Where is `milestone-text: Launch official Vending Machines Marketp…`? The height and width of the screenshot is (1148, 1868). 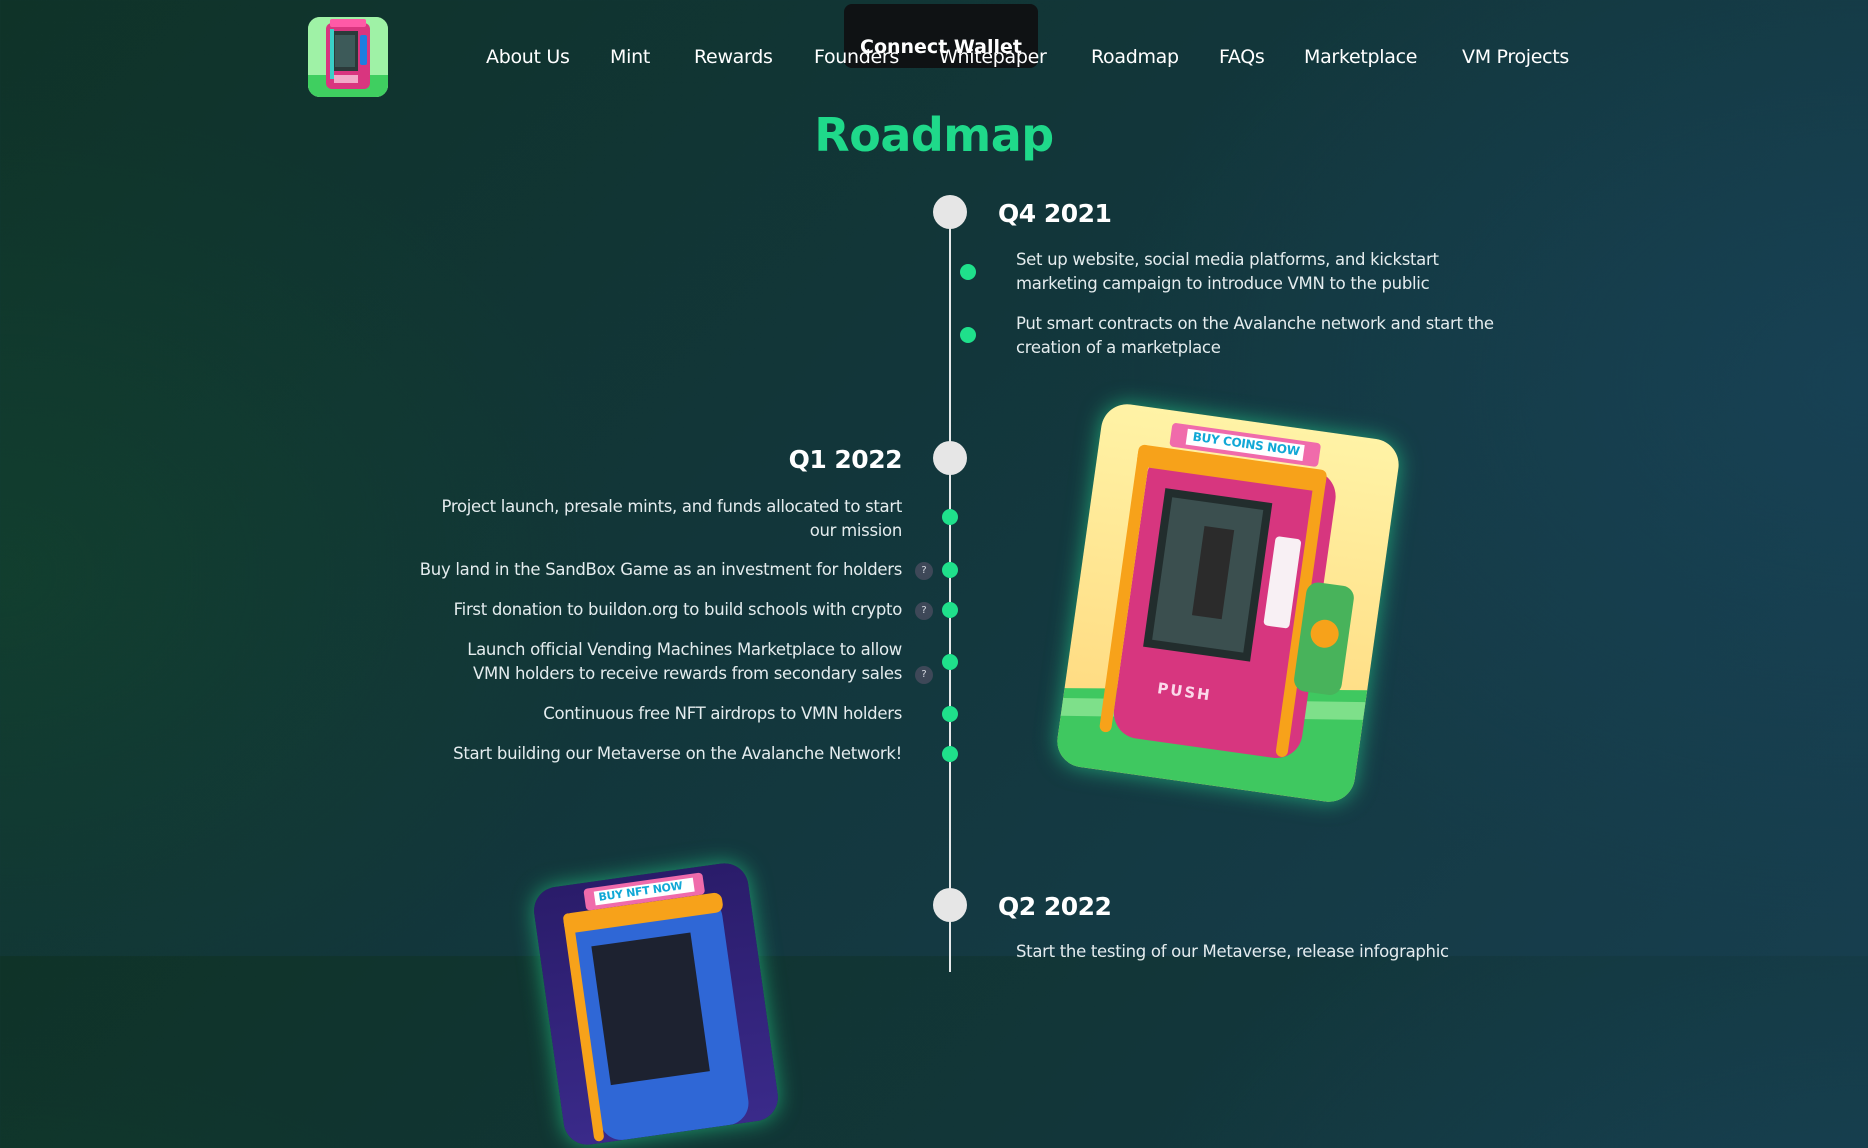 milestone-text: Launch official Vending Machines Marketp… is located at coordinates (684, 661).